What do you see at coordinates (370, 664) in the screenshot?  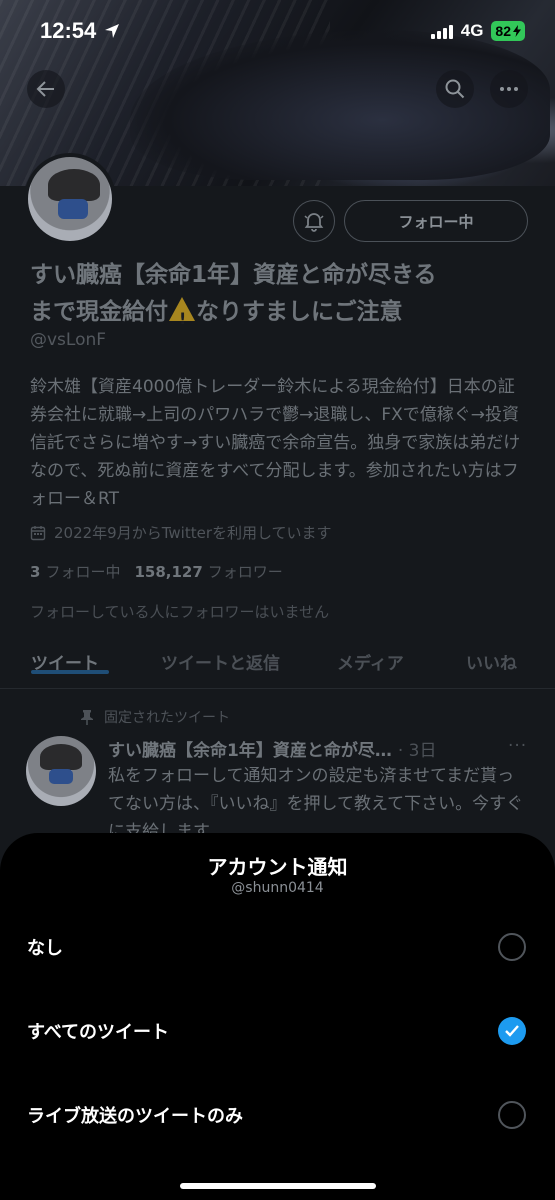 I see `tab-media-label: メディア` at bounding box center [370, 664].